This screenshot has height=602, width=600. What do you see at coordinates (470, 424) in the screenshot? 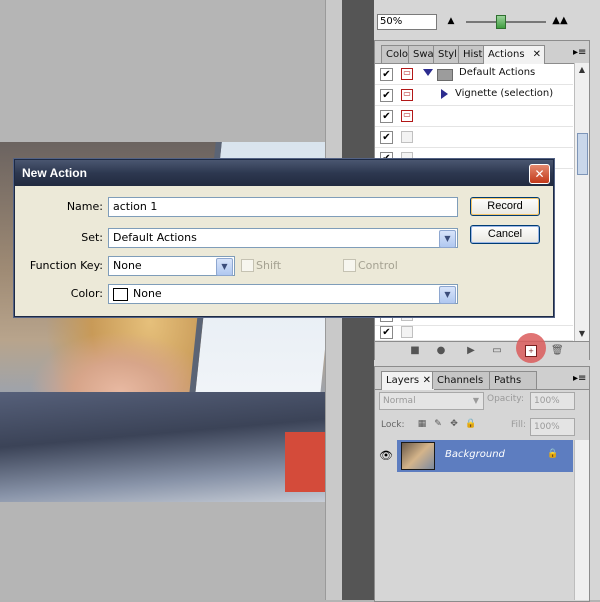
I see `lock-all-icon: 🔒` at bounding box center [470, 424].